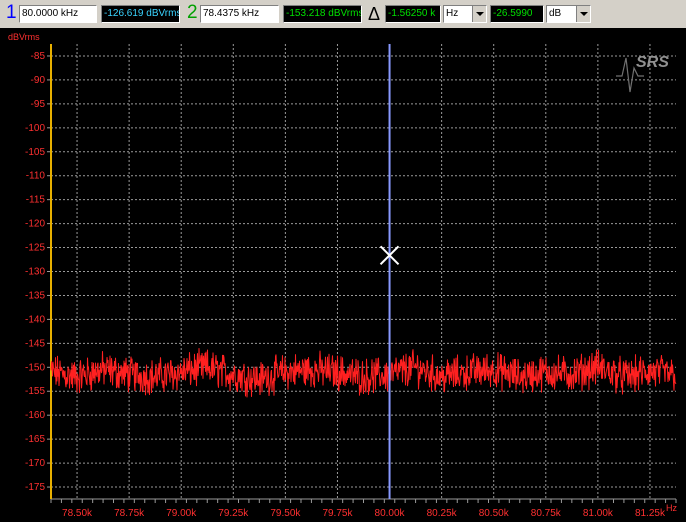 This screenshot has height=522, width=686. Describe the element at coordinates (337, 513) in the screenshot. I see `x-tick-label: 79.75k` at that location.